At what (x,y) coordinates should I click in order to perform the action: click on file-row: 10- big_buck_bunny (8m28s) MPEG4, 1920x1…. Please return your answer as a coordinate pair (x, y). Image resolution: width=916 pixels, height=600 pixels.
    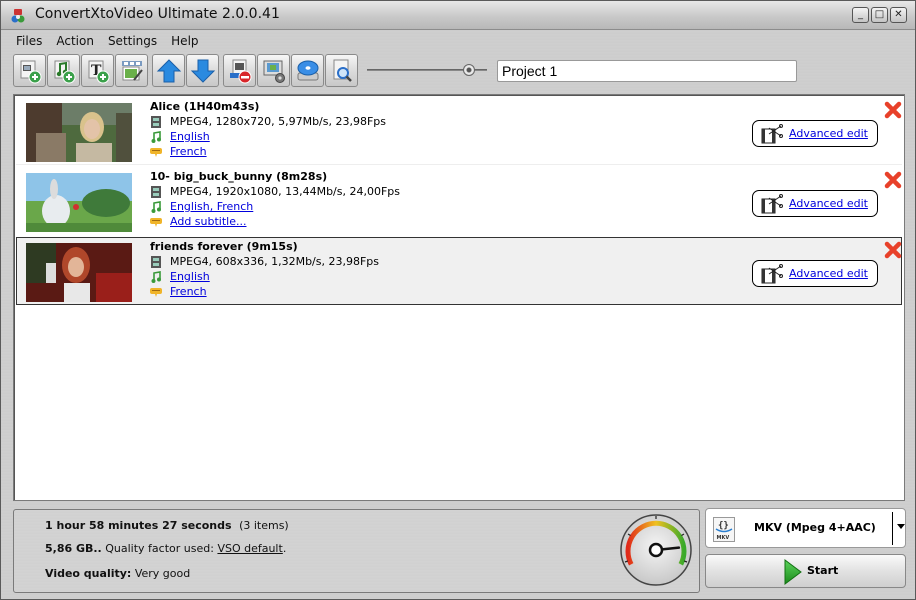
    Looking at the image, I should click on (459, 201).